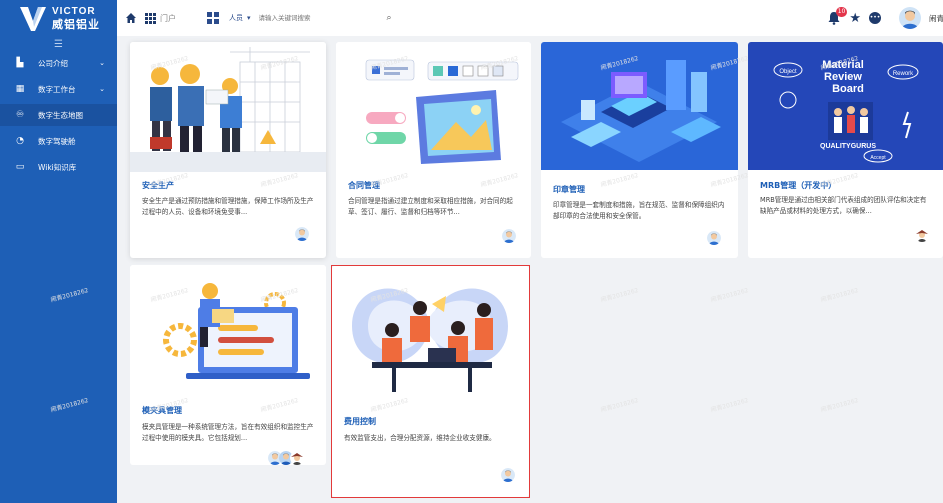  What do you see at coordinates (855, 18) in the screenshot?
I see `favorites-star-icon: ★` at bounding box center [855, 18].